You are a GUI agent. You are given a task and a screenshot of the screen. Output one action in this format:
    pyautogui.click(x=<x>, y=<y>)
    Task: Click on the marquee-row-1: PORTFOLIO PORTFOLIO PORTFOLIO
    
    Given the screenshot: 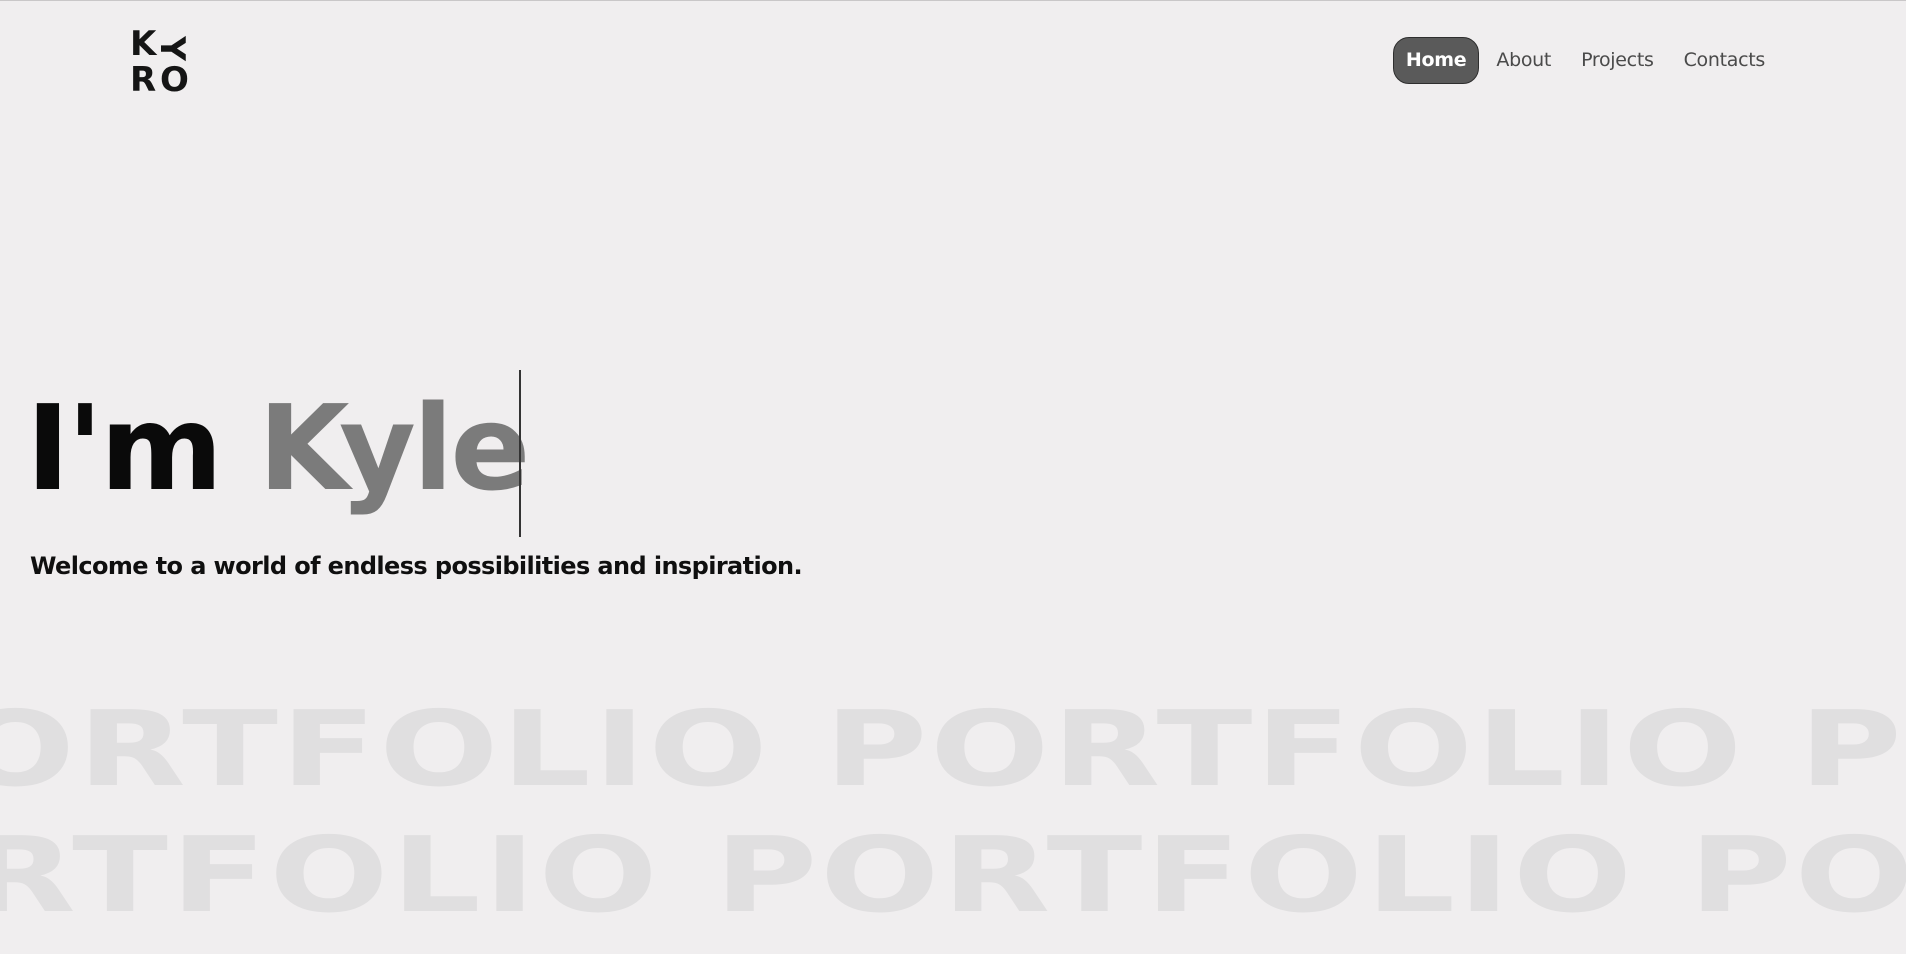 What is the action you would take?
    pyautogui.click(x=953, y=749)
    